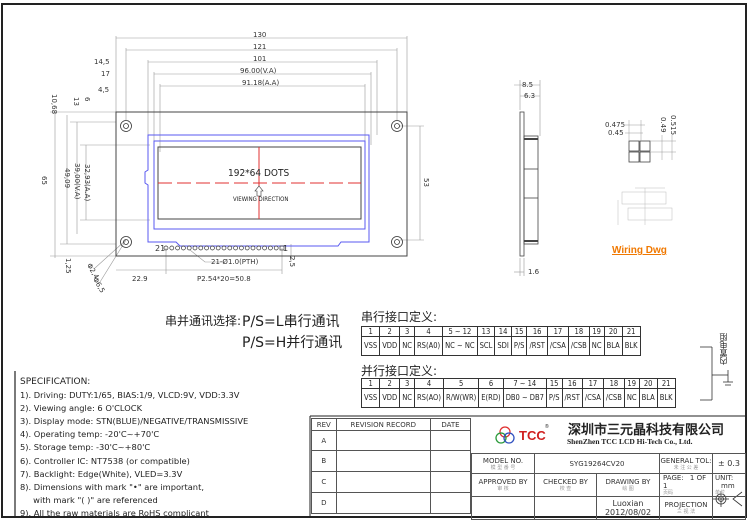 This screenshot has height=520, width=750. What do you see at coordinates (528, 85) in the screenshot?
I see `dim-side-total: 8.5` at bounding box center [528, 85].